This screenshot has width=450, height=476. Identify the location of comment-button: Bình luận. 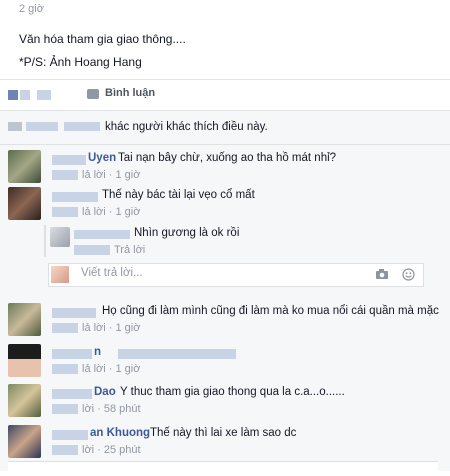
(130, 93).